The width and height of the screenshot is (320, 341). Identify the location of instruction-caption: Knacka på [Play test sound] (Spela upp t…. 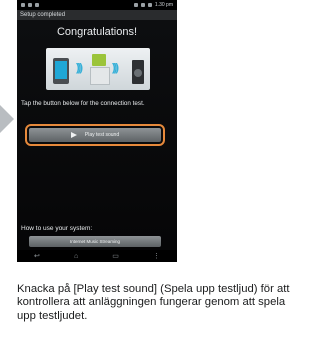
(153, 302).